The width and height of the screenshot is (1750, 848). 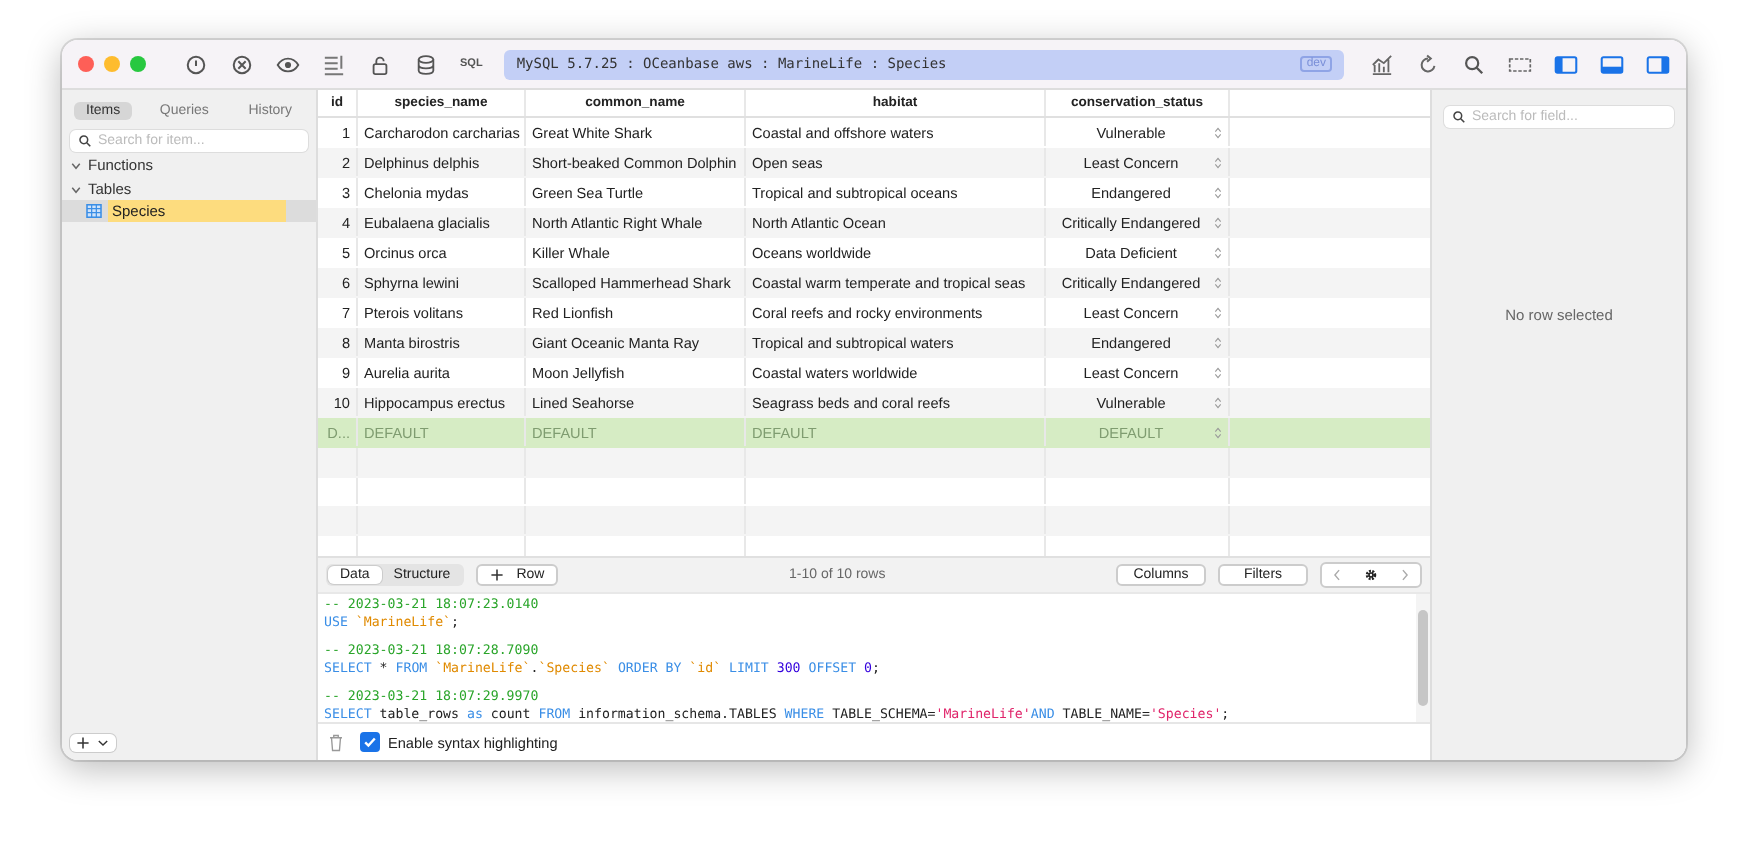 I want to click on refresh-icon, so click(x=1428, y=64).